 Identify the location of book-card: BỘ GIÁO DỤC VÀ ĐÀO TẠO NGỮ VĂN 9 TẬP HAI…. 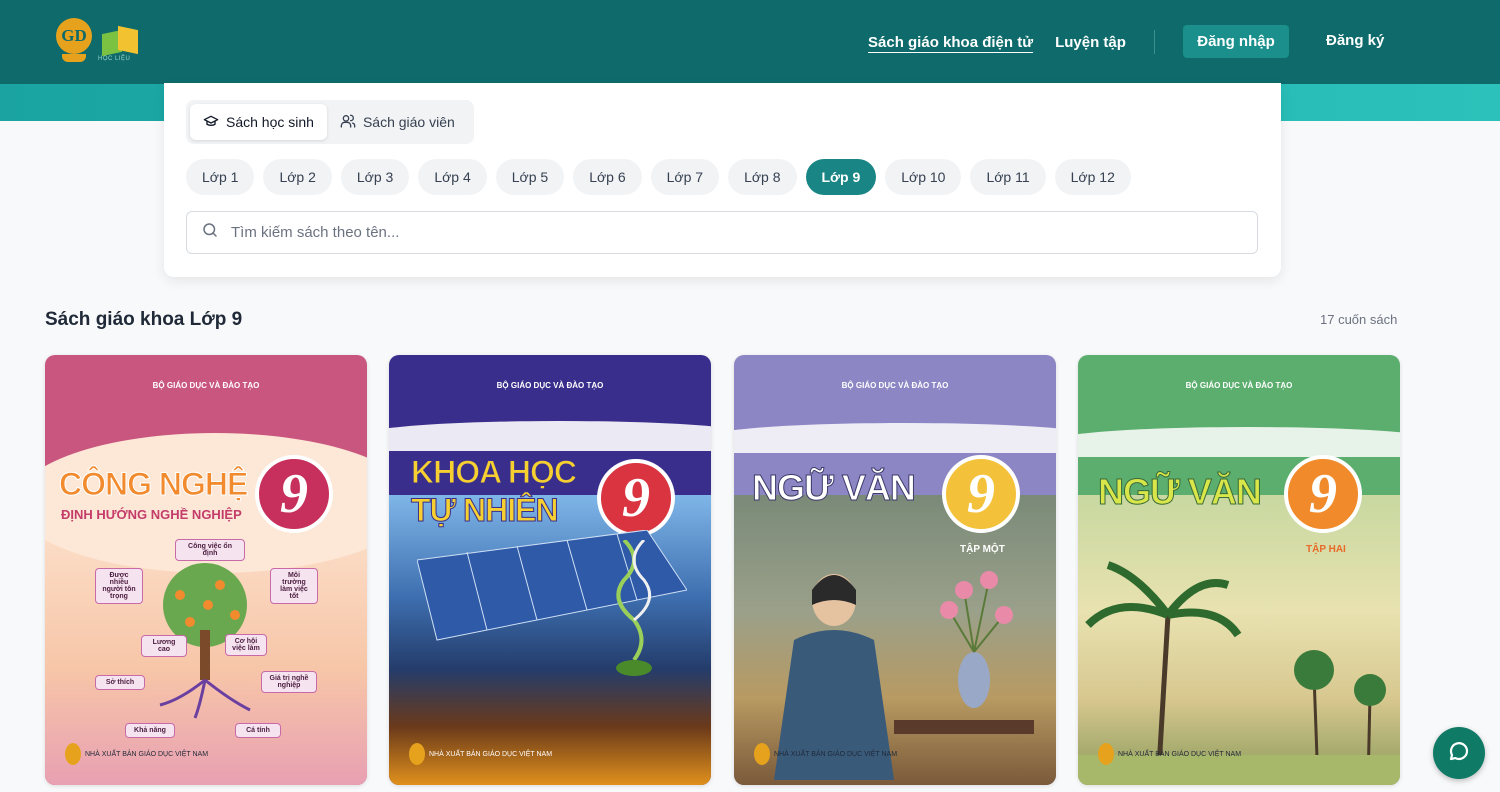
(1239, 570).